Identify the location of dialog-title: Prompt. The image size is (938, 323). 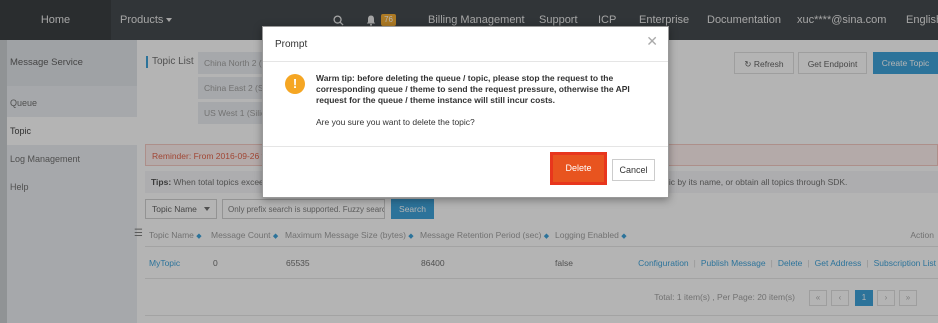
(291, 44).